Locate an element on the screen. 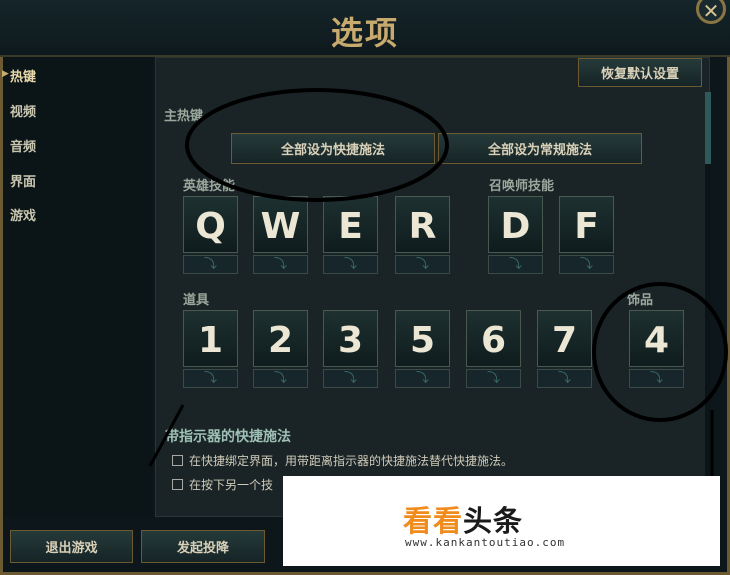 The image size is (730, 575). item-key-7: 7 ⤵ is located at coordinates (564, 349).